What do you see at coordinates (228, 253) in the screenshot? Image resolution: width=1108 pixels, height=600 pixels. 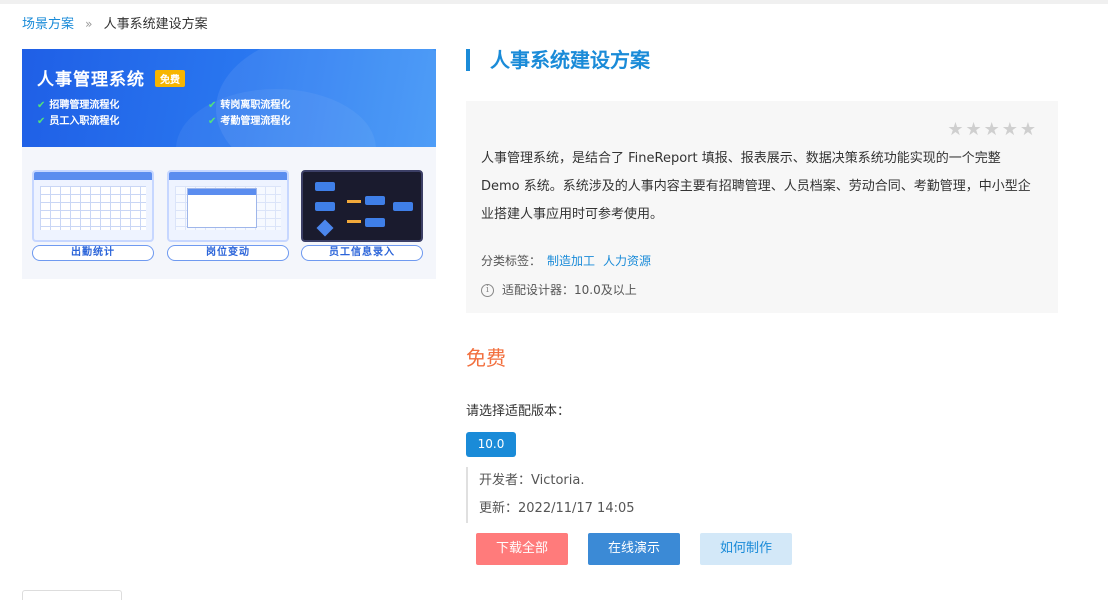 I see `thumbnail-label: 岗位变动` at bounding box center [228, 253].